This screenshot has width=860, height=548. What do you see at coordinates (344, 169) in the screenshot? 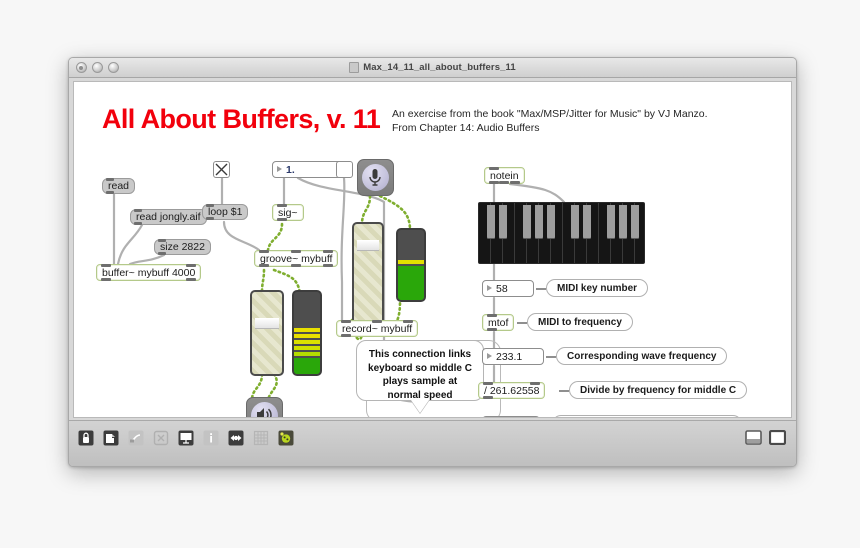
I see `toggle-record` at bounding box center [344, 169].